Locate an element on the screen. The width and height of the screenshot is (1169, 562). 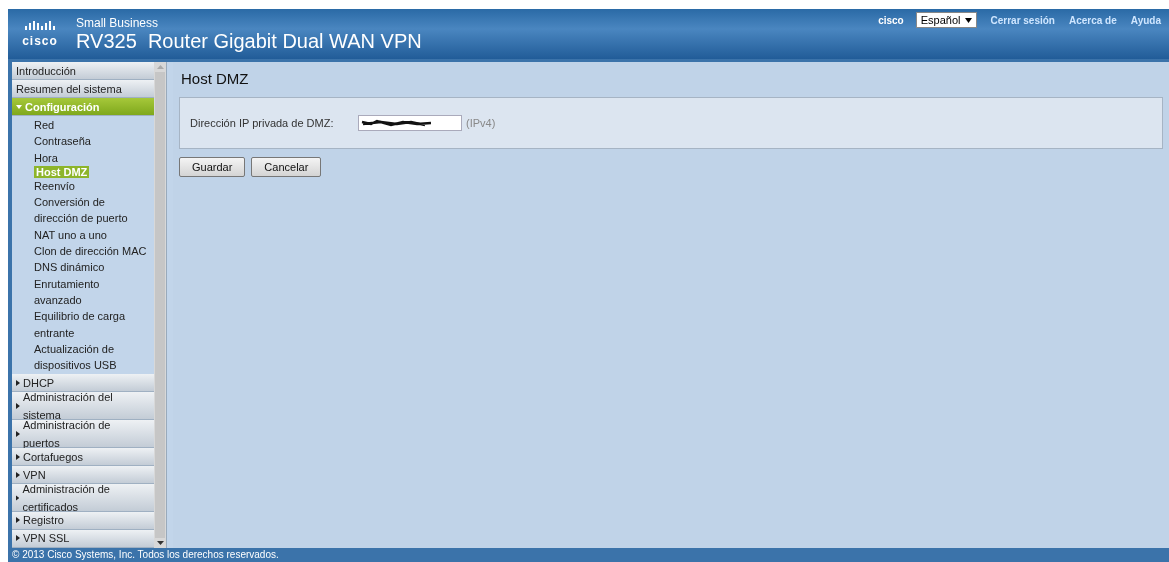
field-hint: (IPv4) is located at coordinates (481, 123).